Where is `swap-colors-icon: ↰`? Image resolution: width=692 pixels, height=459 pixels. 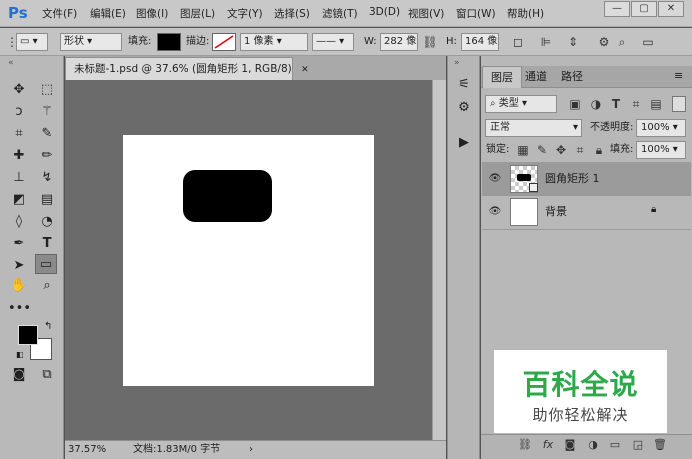
swap-colors-icon: ↰ is located at coordinates (48, 326).